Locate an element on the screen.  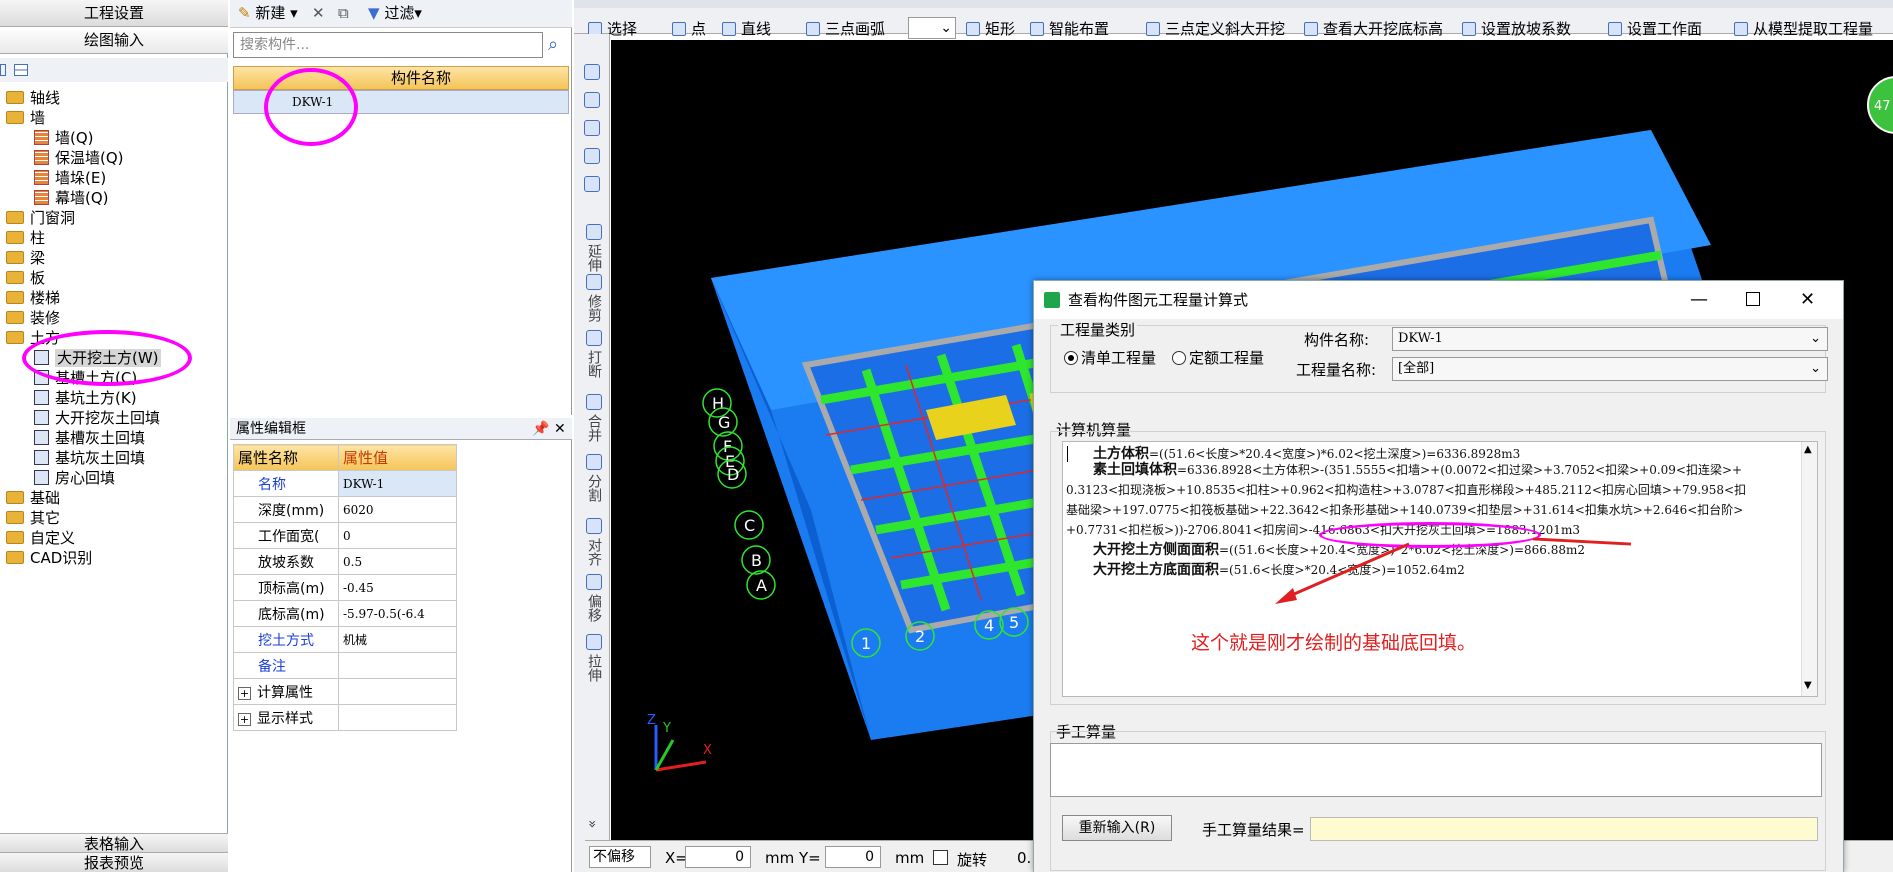
copy-icon: ⧉ is located at coordinates (343, 13).